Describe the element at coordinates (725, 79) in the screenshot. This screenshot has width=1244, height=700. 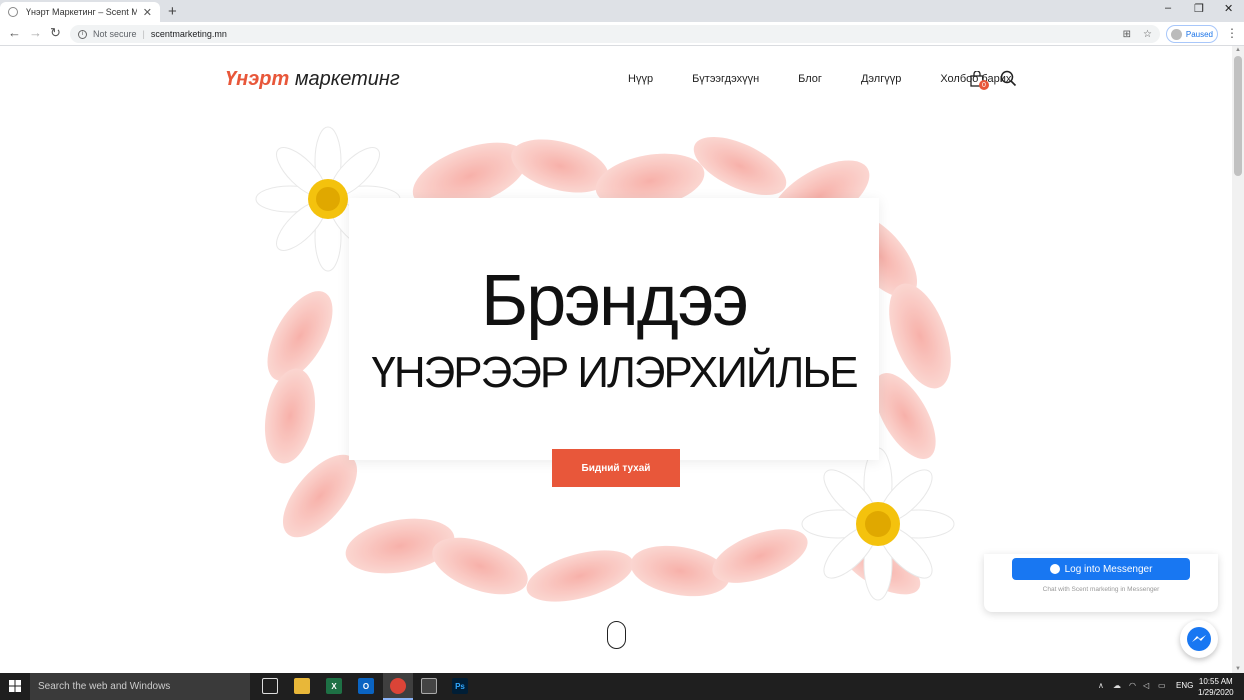
I see `nav-item-products: Бүтээгдэхүүн` at that location.